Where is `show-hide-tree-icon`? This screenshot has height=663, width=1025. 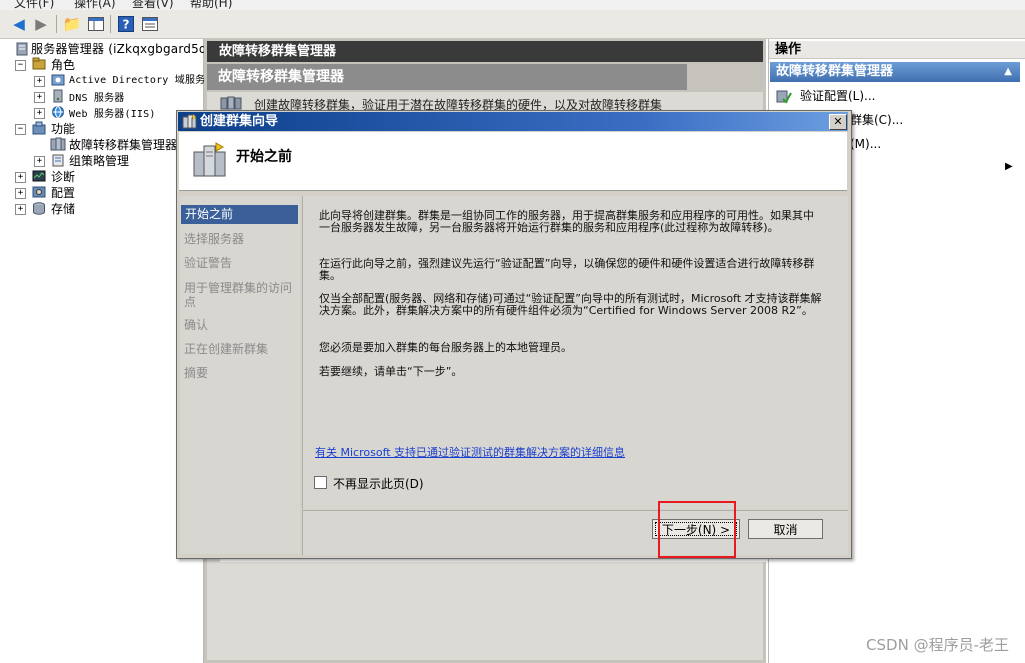 show-hide-tree-icon is located at coordinates (96, 24).